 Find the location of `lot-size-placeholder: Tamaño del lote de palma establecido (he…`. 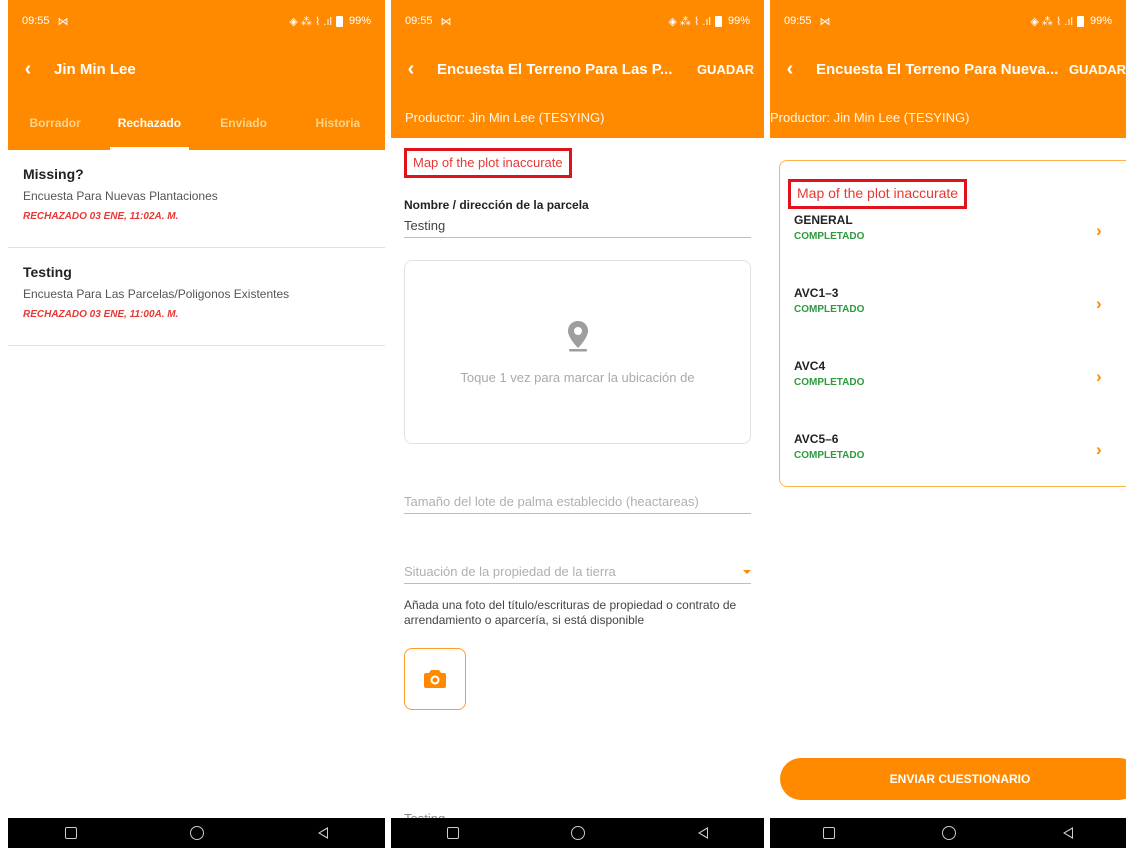

lot-size-placeholder: Tamaño del lote de palma establecido (he… is located at coordinates (551, 501).